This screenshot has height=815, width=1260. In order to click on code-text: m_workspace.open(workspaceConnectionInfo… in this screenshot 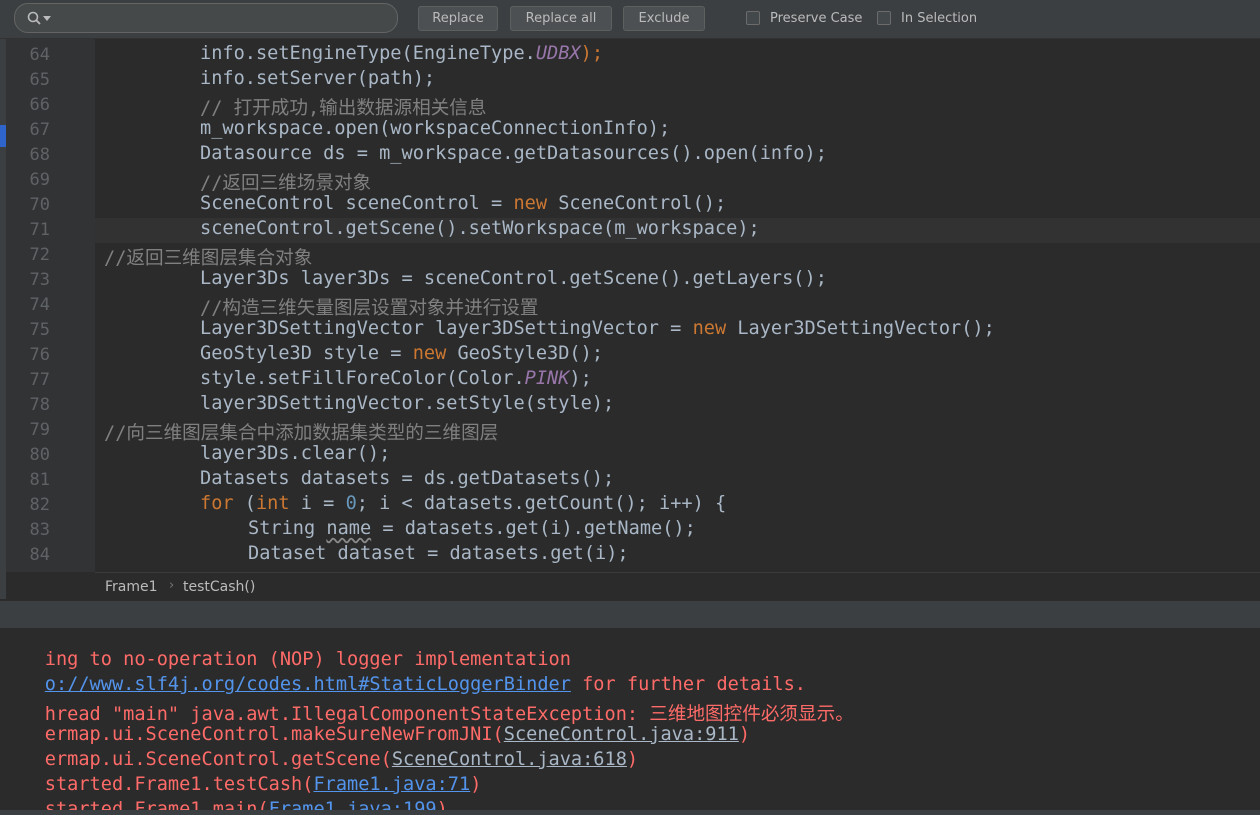, I will do `click(435, 128)`.